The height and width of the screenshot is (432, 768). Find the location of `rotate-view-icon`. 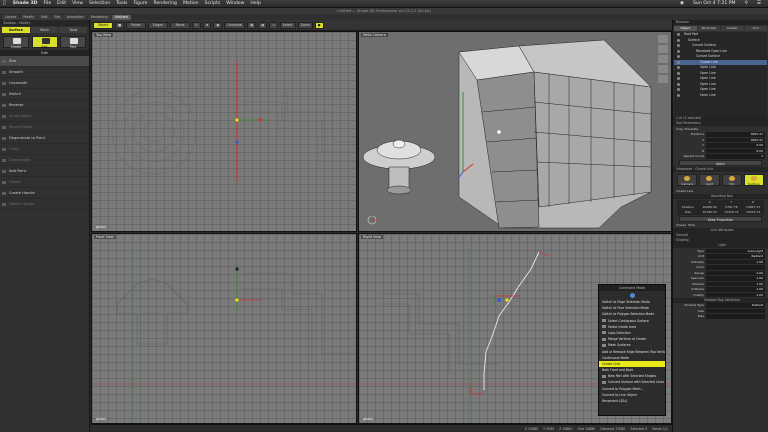

rotate-view-icon is located at coordinates (663, 39).